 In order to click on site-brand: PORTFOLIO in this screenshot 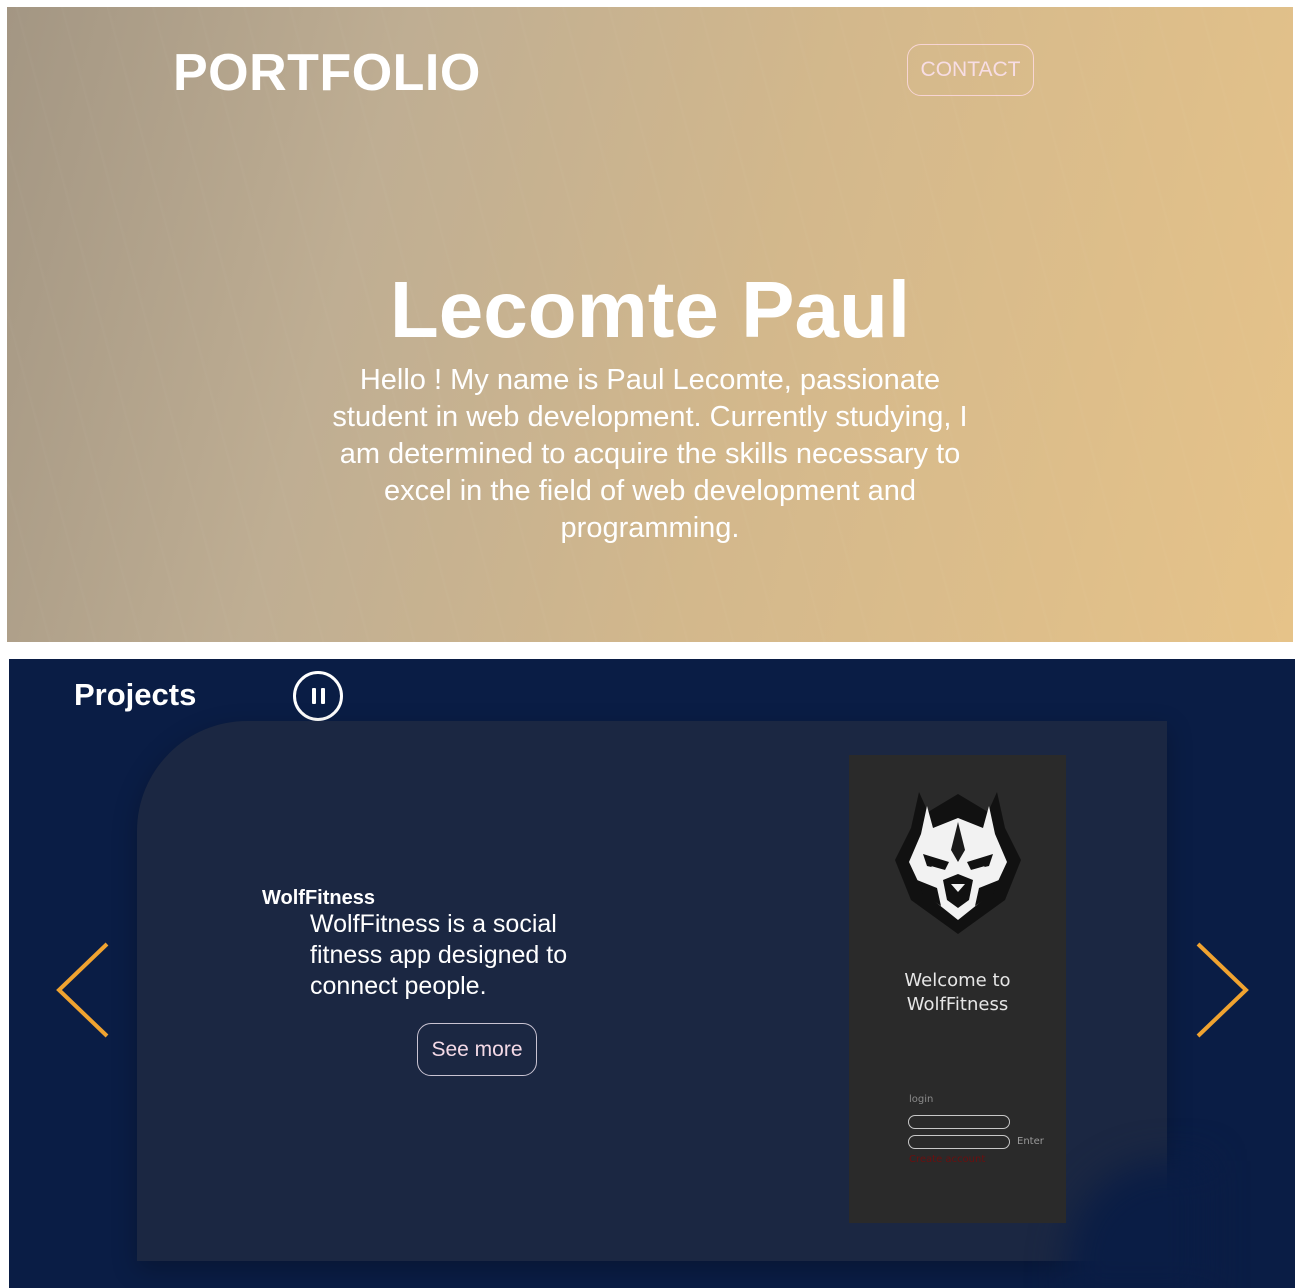, I will do `click(327, 73)`.